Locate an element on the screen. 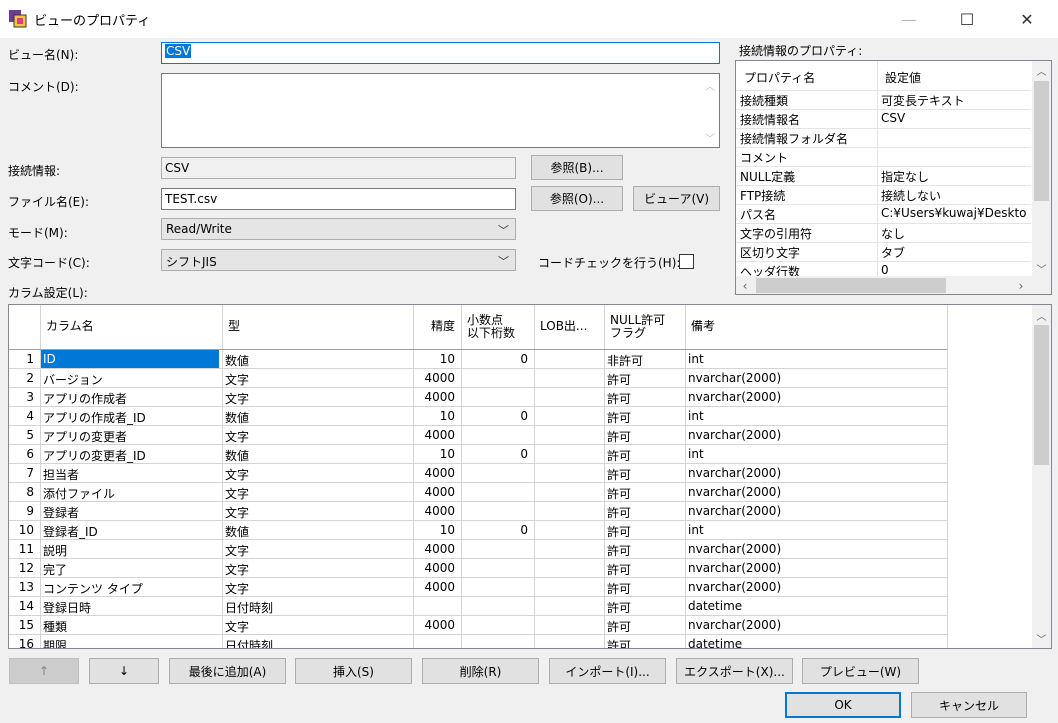 Image resolution: width=1058 pixels, height=723 pixels. props-row: 文字の引用符 なし is located at coordinates (883, 233).